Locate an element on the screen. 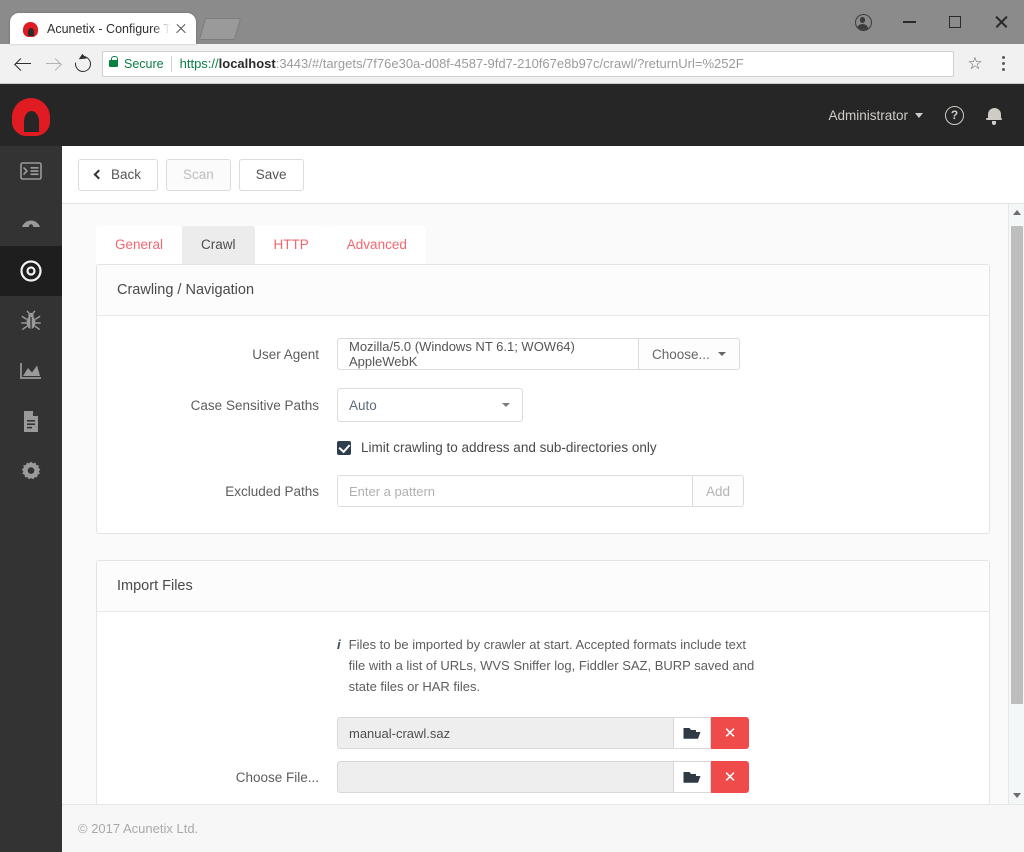 This screenshot has width=1024, height=852. folder-open-icon is located at coordinates (692, 733).